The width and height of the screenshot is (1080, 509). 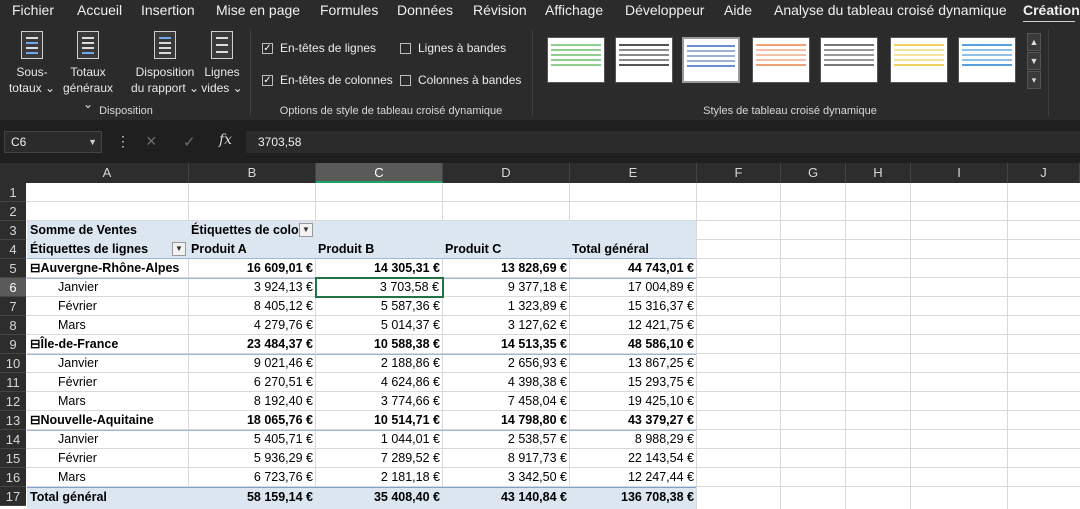 What do you see at coordinates (92, 142) in the screenshot?
I see `chevron-down-icon: ▼` at bounding box center [92, 142].